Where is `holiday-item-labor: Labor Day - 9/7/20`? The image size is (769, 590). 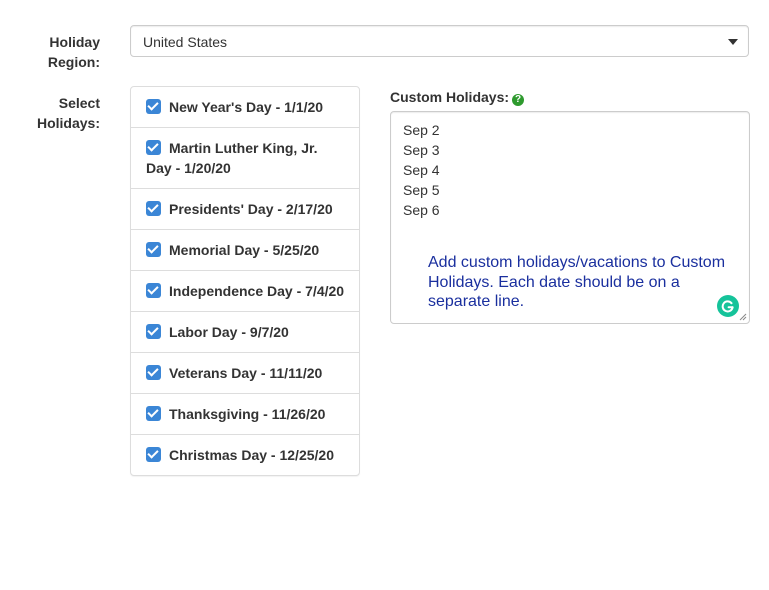
holiday-item-labor: Labor Day - 9/7/20 is located at coordinates (245, 331).